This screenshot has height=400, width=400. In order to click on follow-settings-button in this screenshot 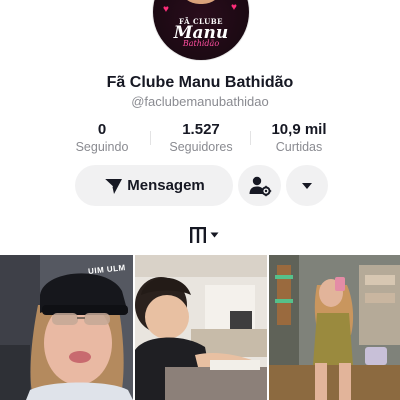, I will do `click(259, 185)`.